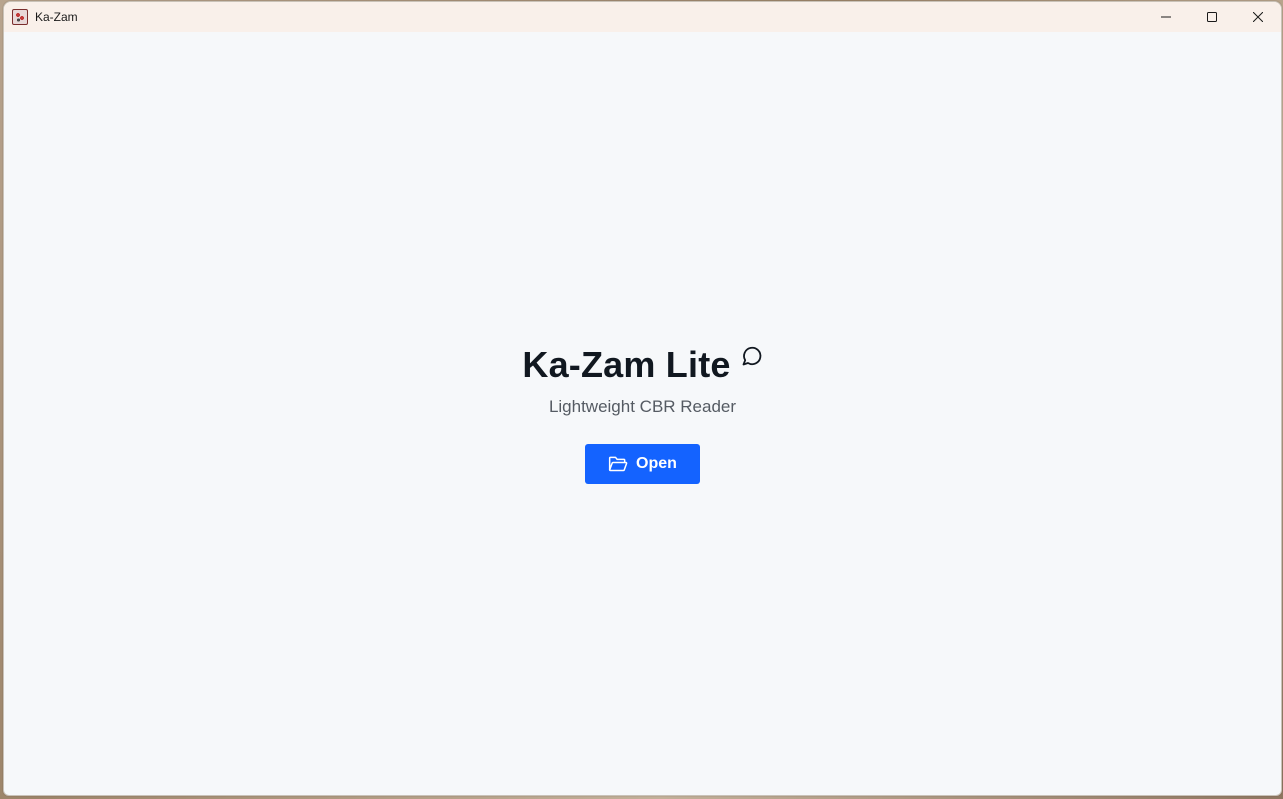 This screenshot has width=1283, height=799. What do you see at coordinates (642, 406) in the screenshot?
I see `app-subtitle: Lightweight CBR Reader` at bounding box center [642, 406].